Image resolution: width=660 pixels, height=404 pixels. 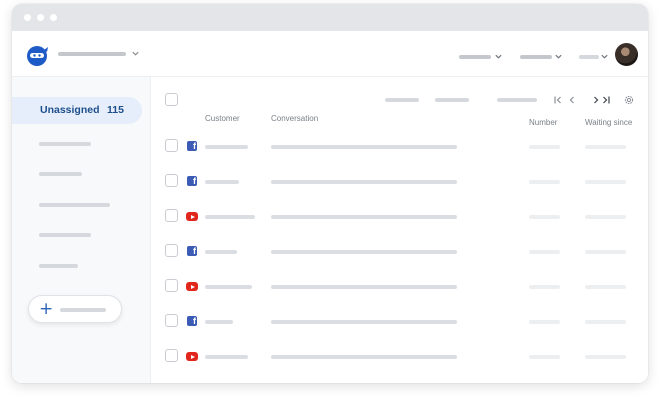 I want to click on column-header-customer: Customer, so click(x=222, y=118).